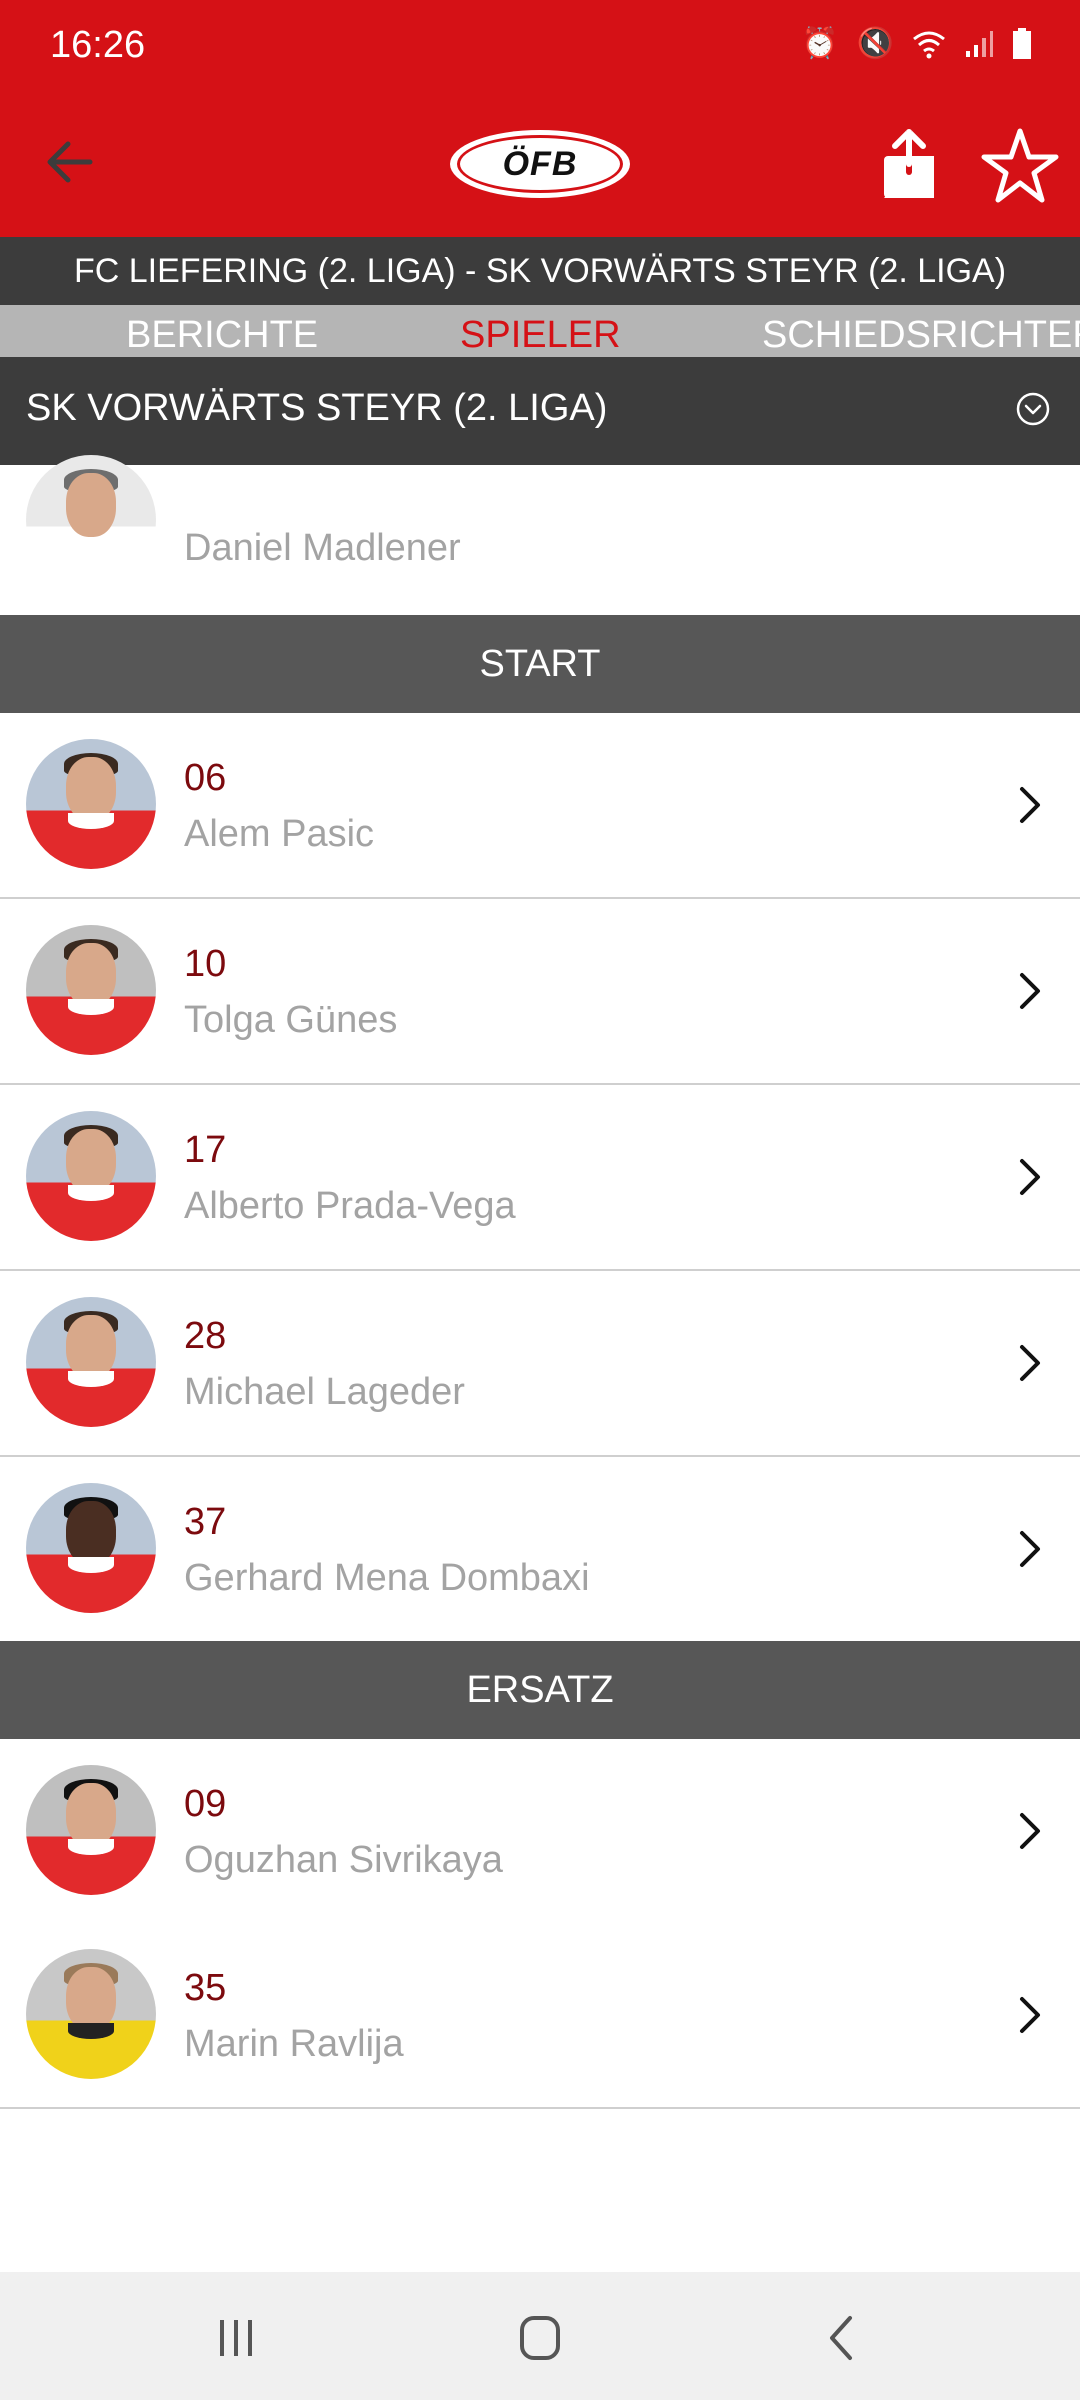  I want to click on player-number: 28, so click(205, 1336).